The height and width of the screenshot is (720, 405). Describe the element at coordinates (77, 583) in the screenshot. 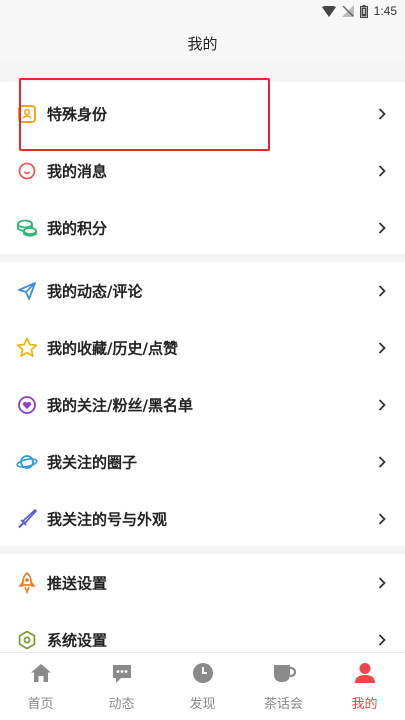

I see `menu-label: 推送设置` at that location.